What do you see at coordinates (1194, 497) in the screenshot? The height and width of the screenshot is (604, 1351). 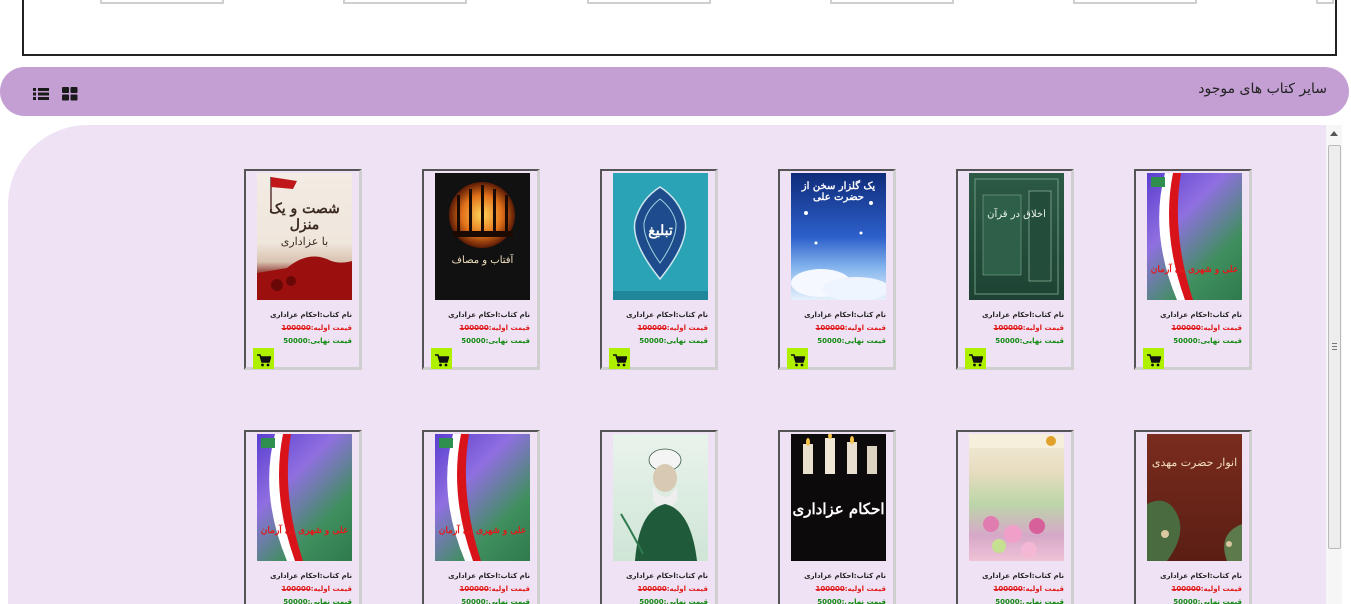 I see `book-cover-image: انوار حضرت مهدی` at bounding box center [1194, 497].